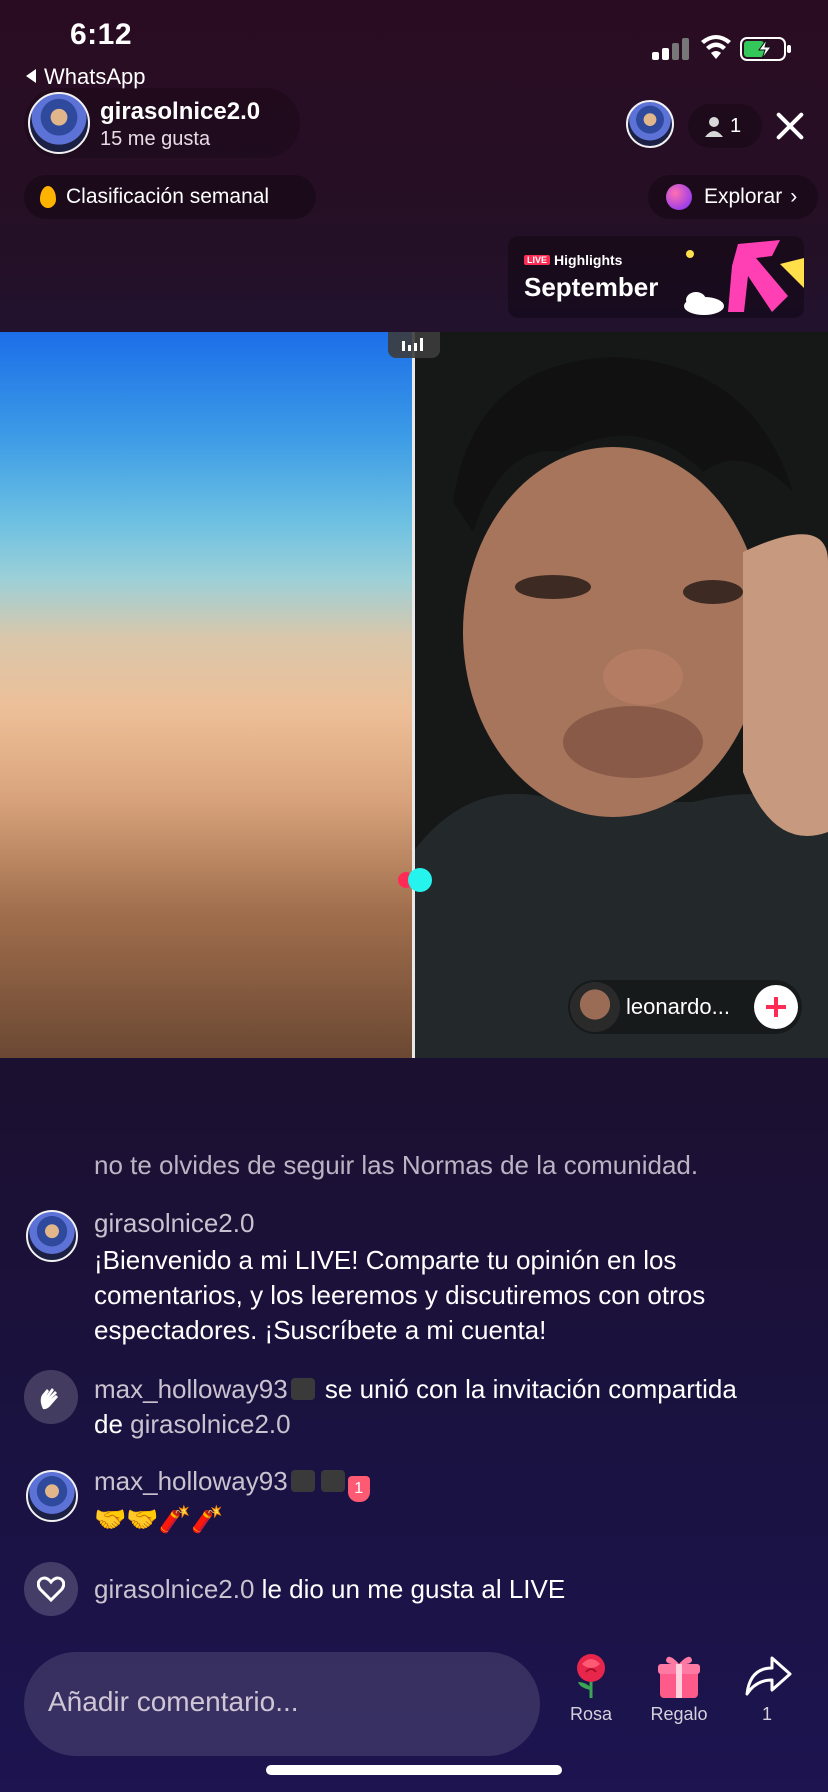  I want to click on status-time: 6:12, so click(101, 34).